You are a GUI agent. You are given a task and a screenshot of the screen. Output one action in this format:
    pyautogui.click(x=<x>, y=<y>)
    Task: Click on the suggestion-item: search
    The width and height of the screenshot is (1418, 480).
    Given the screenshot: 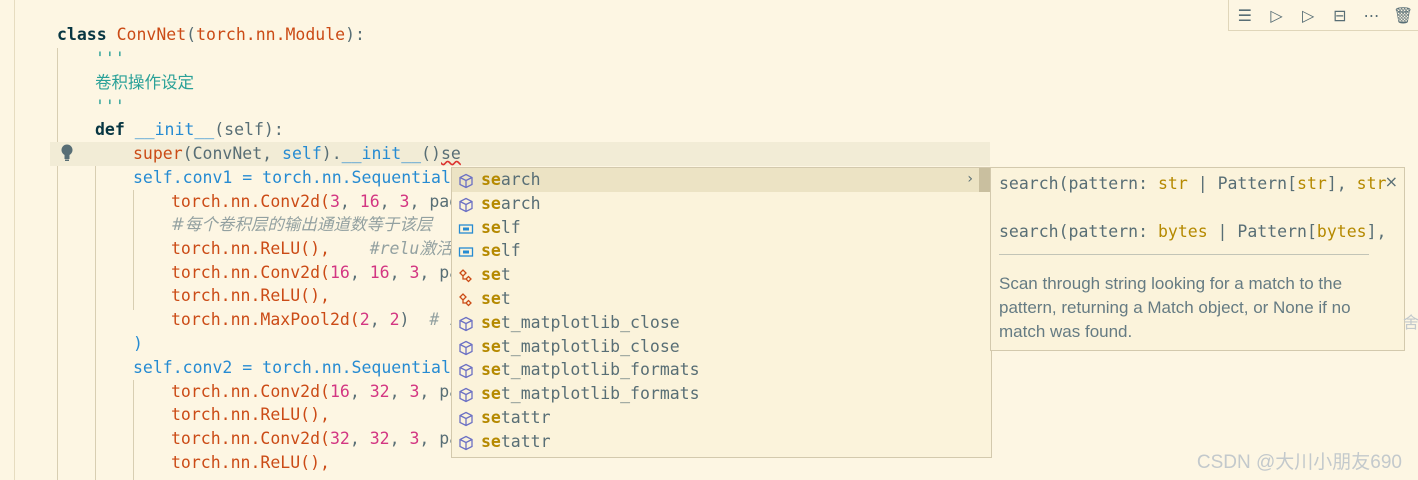 What is the action you would take?
    pyautogui.click(x=721, y=204)
    